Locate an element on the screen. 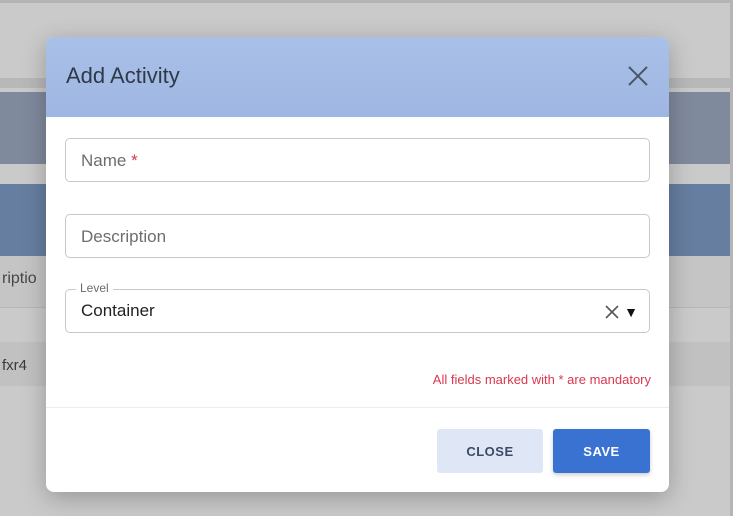  name-placeholder: Name * is located at coordinates (109, 160).